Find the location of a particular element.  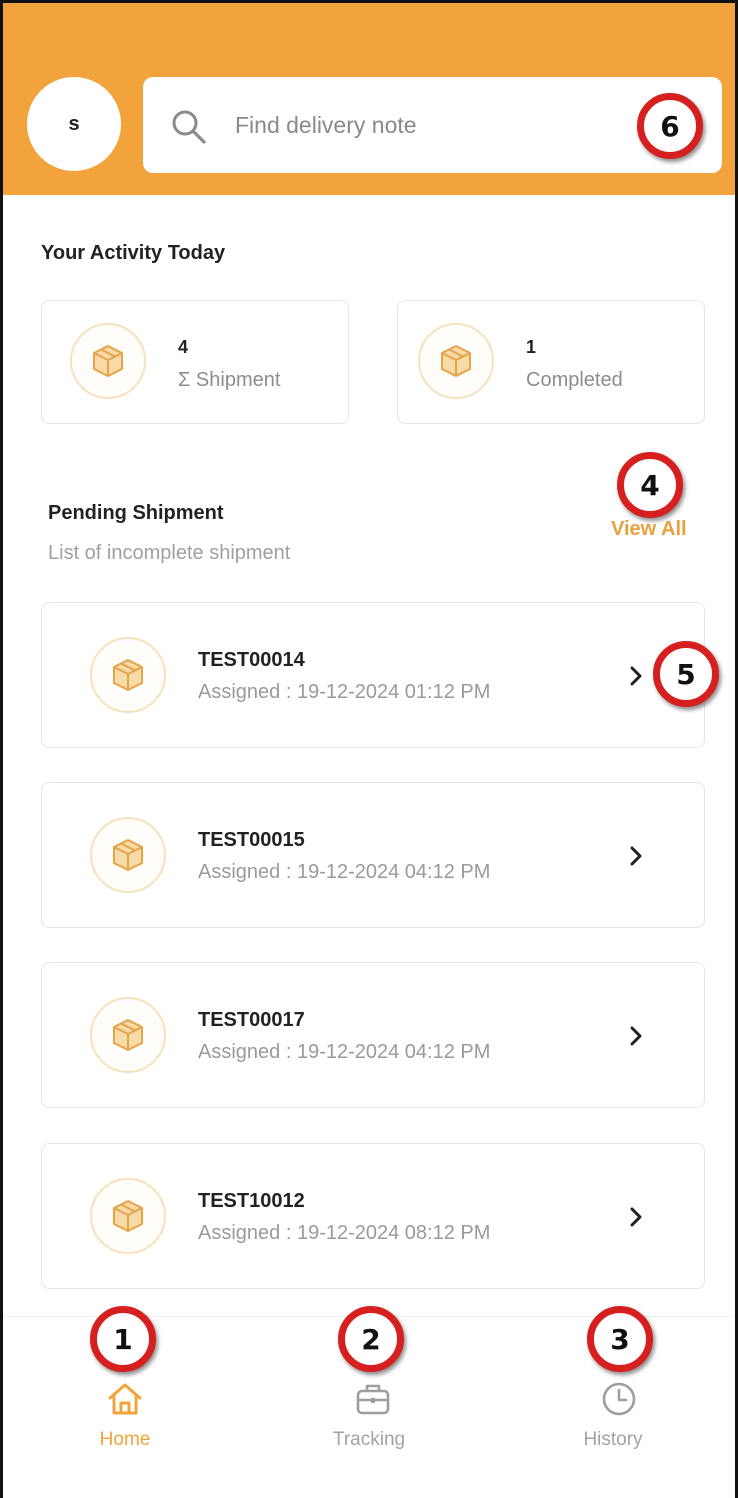

stat-label: Completed is located at coordinates (574, 380).